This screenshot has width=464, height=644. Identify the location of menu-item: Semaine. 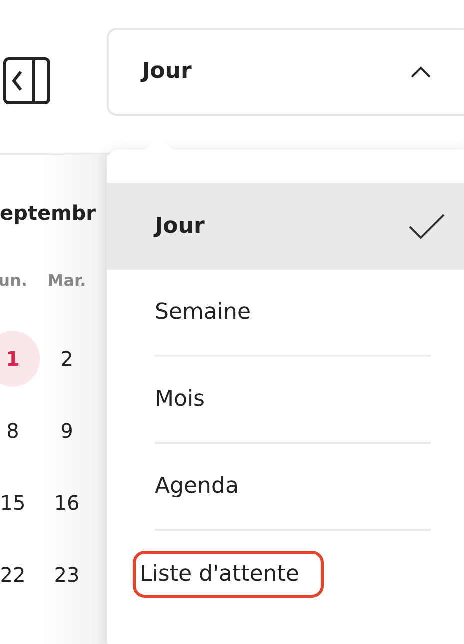
(293, 313).